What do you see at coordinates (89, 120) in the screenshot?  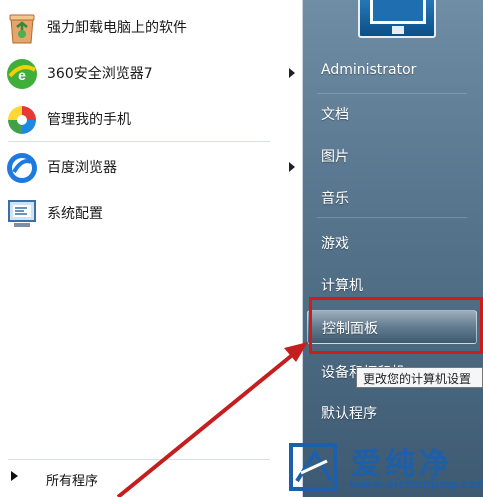 I see `program-label: 管理我的手机` at bounding box center [89, 120].